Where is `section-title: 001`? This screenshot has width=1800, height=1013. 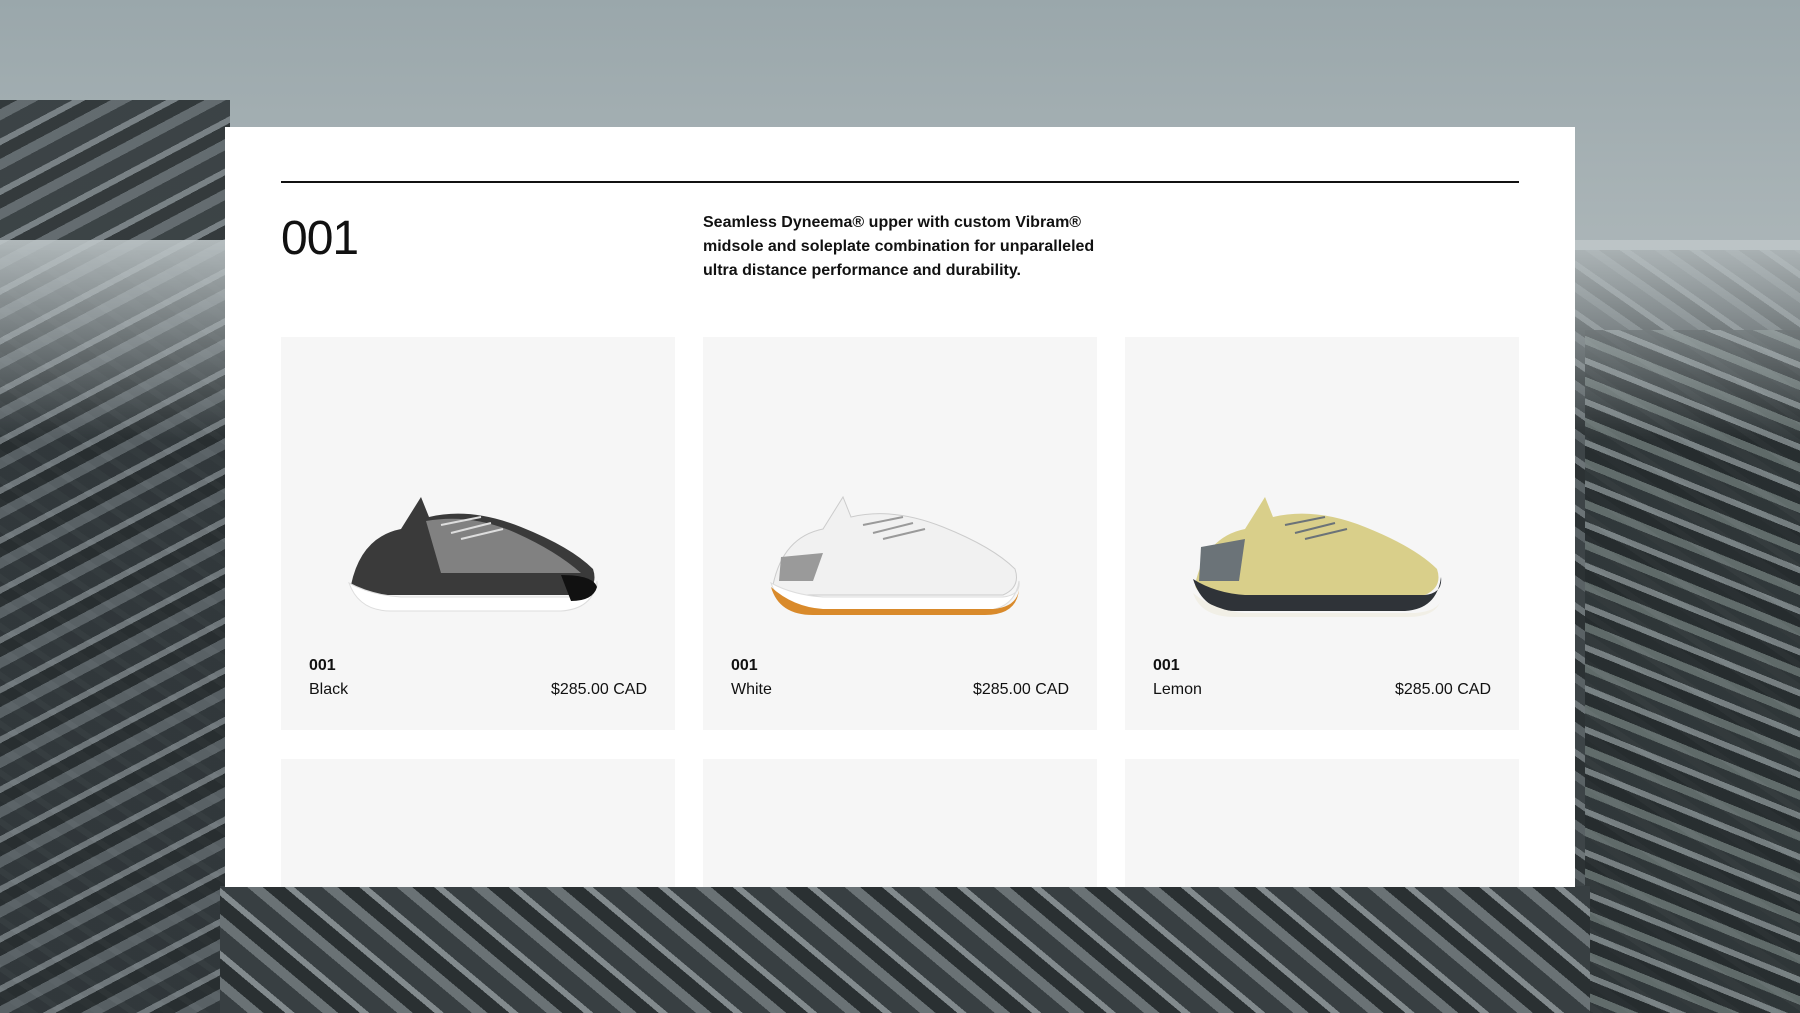
section-title: 001 is located at coordinates (320, 238).